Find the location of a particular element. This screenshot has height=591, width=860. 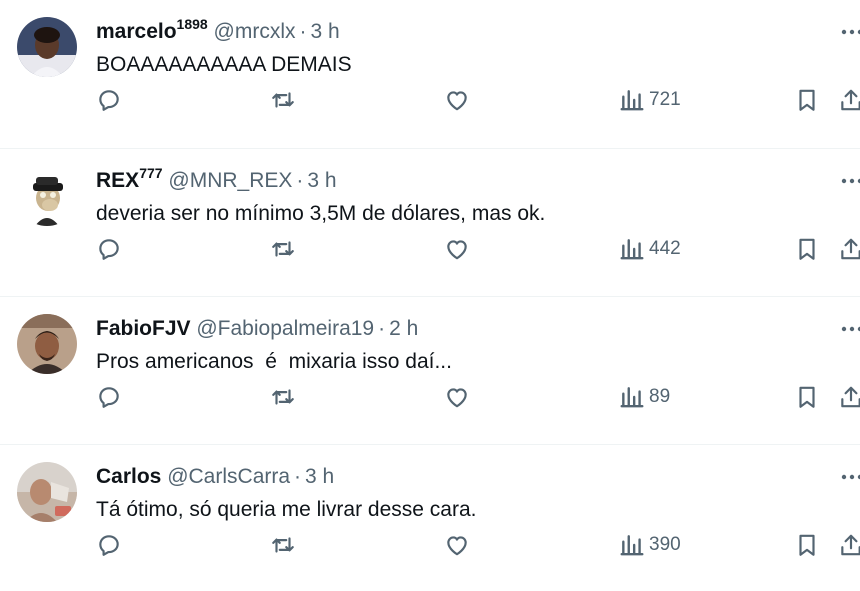

tweet-header: FabioFJV @Fabiopalmeira19 · 2 h is located at coordinates (257, 329).